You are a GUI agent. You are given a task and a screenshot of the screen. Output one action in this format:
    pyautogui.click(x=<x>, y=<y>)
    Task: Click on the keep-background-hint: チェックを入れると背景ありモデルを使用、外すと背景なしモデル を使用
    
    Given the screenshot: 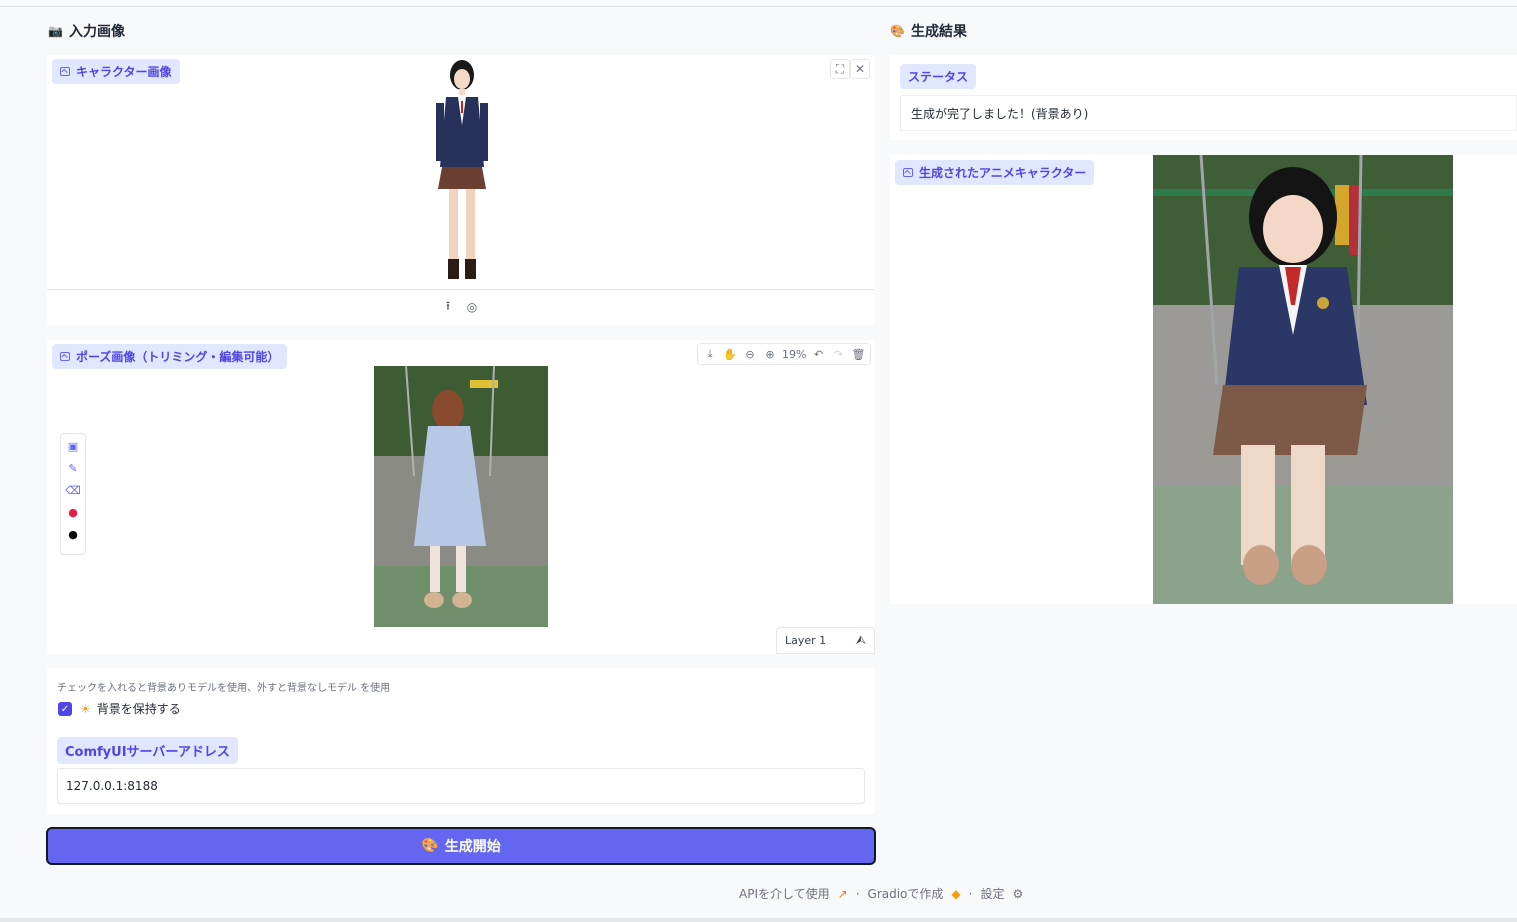 What is the action you would take?
    pyautogui.click(x=224, y=688)
    